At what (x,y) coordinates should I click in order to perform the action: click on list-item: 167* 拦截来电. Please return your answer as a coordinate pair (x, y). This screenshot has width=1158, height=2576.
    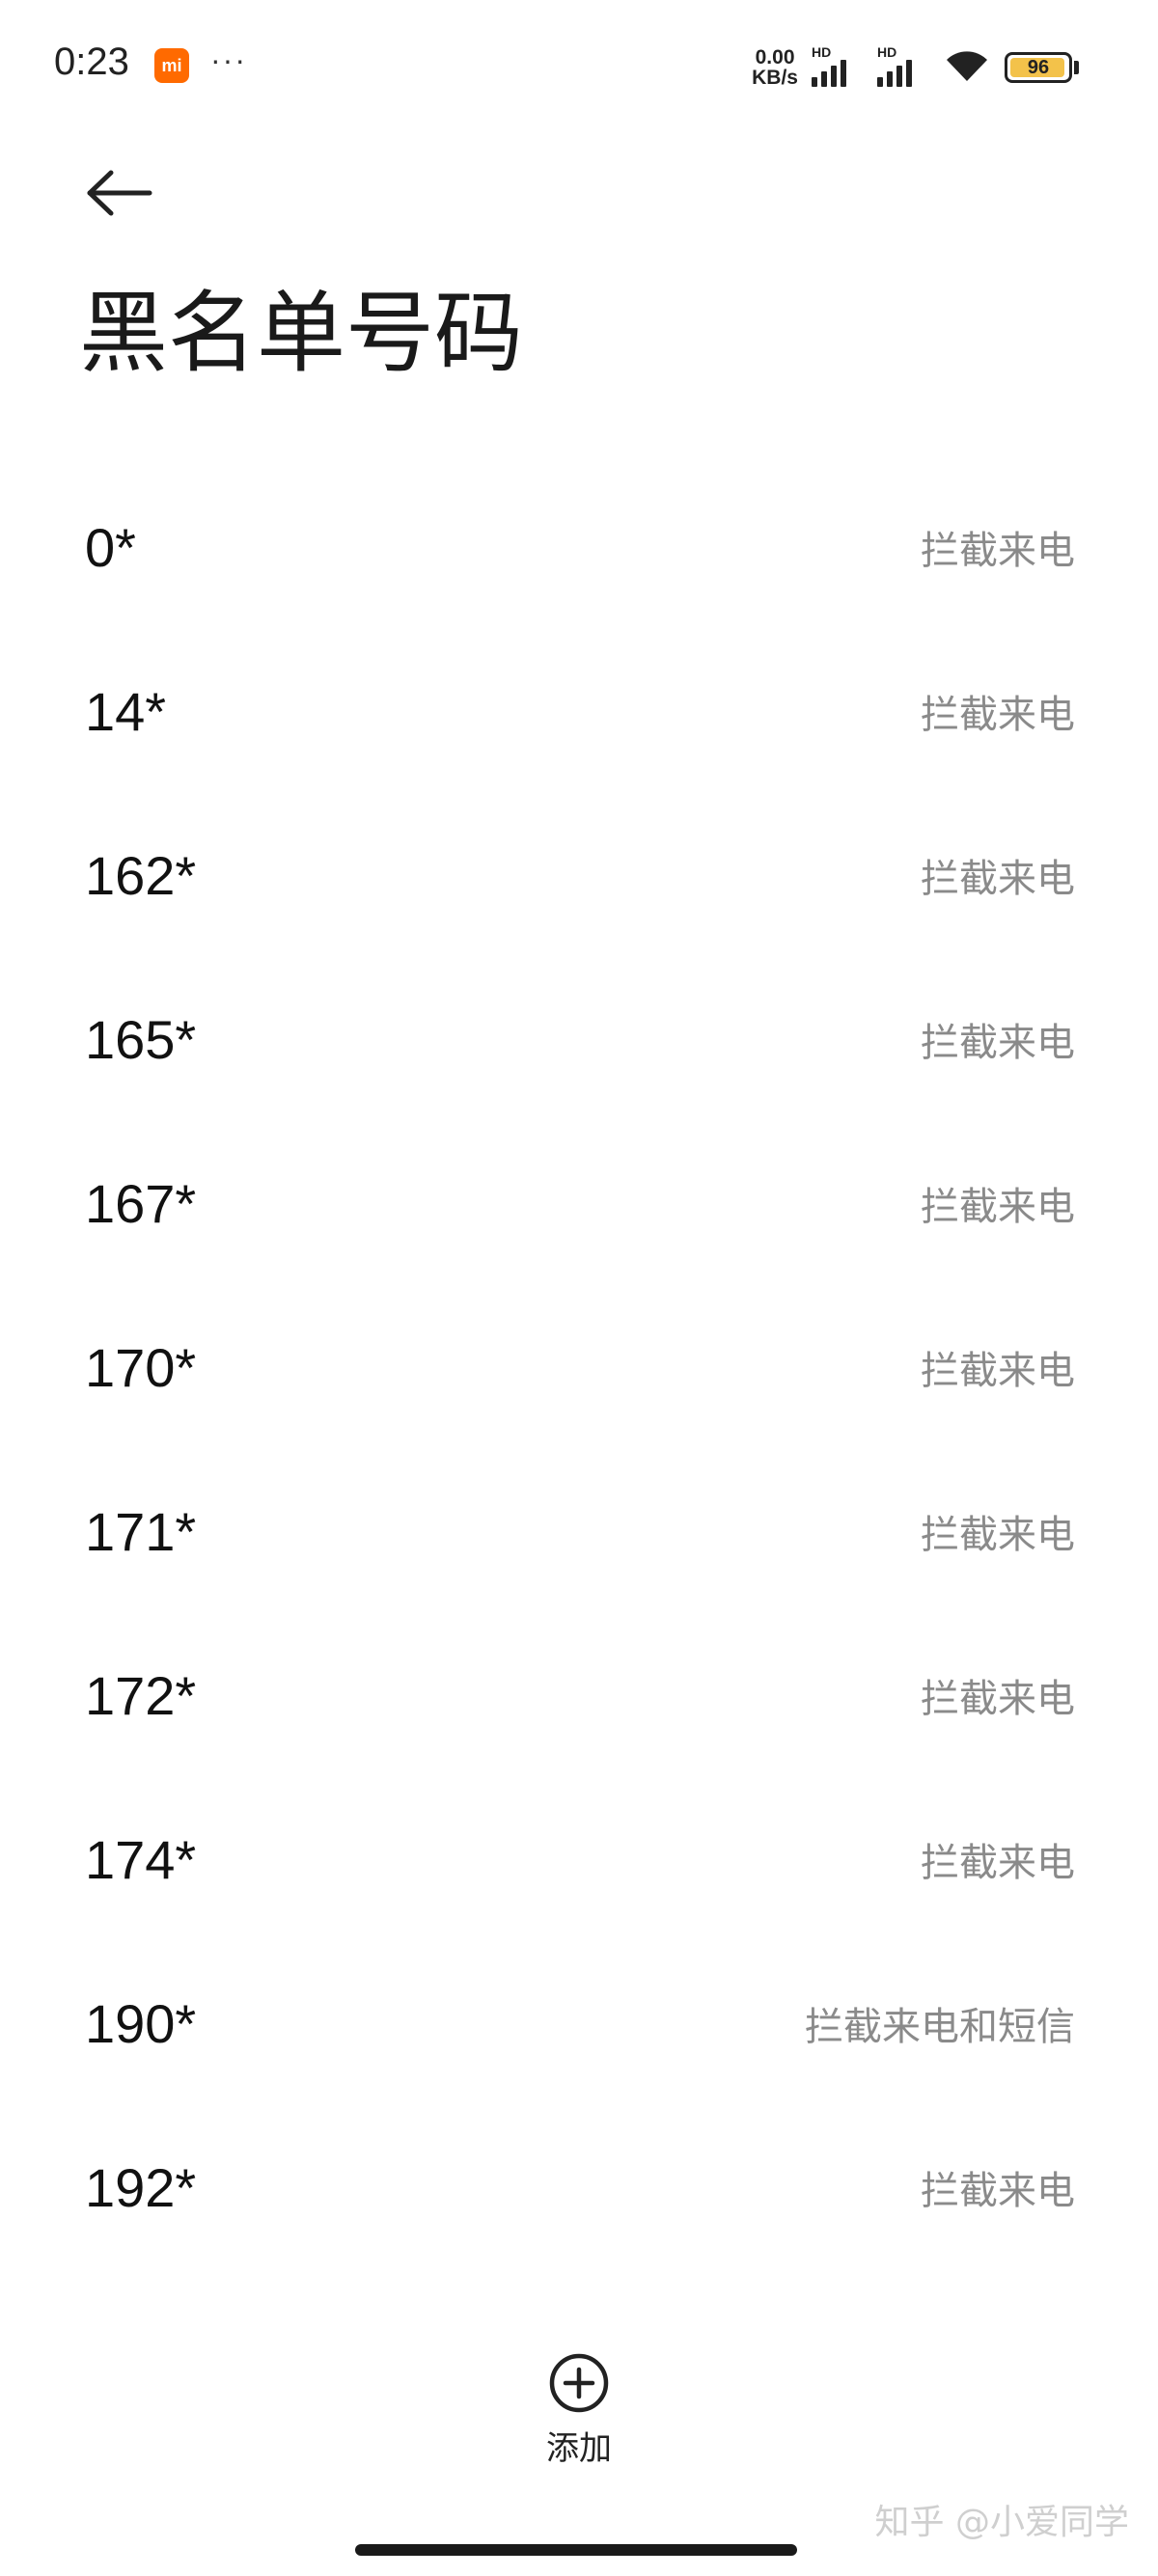
    Looking at the image, I should click on (579, 1203).